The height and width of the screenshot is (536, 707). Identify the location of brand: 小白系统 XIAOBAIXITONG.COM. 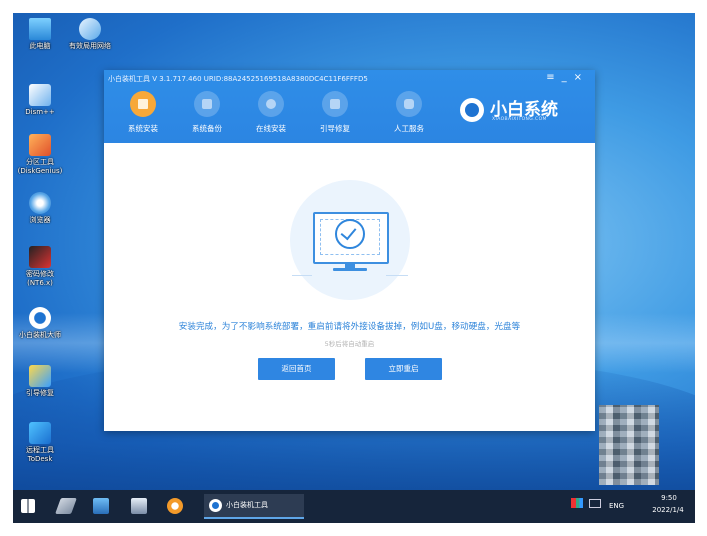
(525, 113).